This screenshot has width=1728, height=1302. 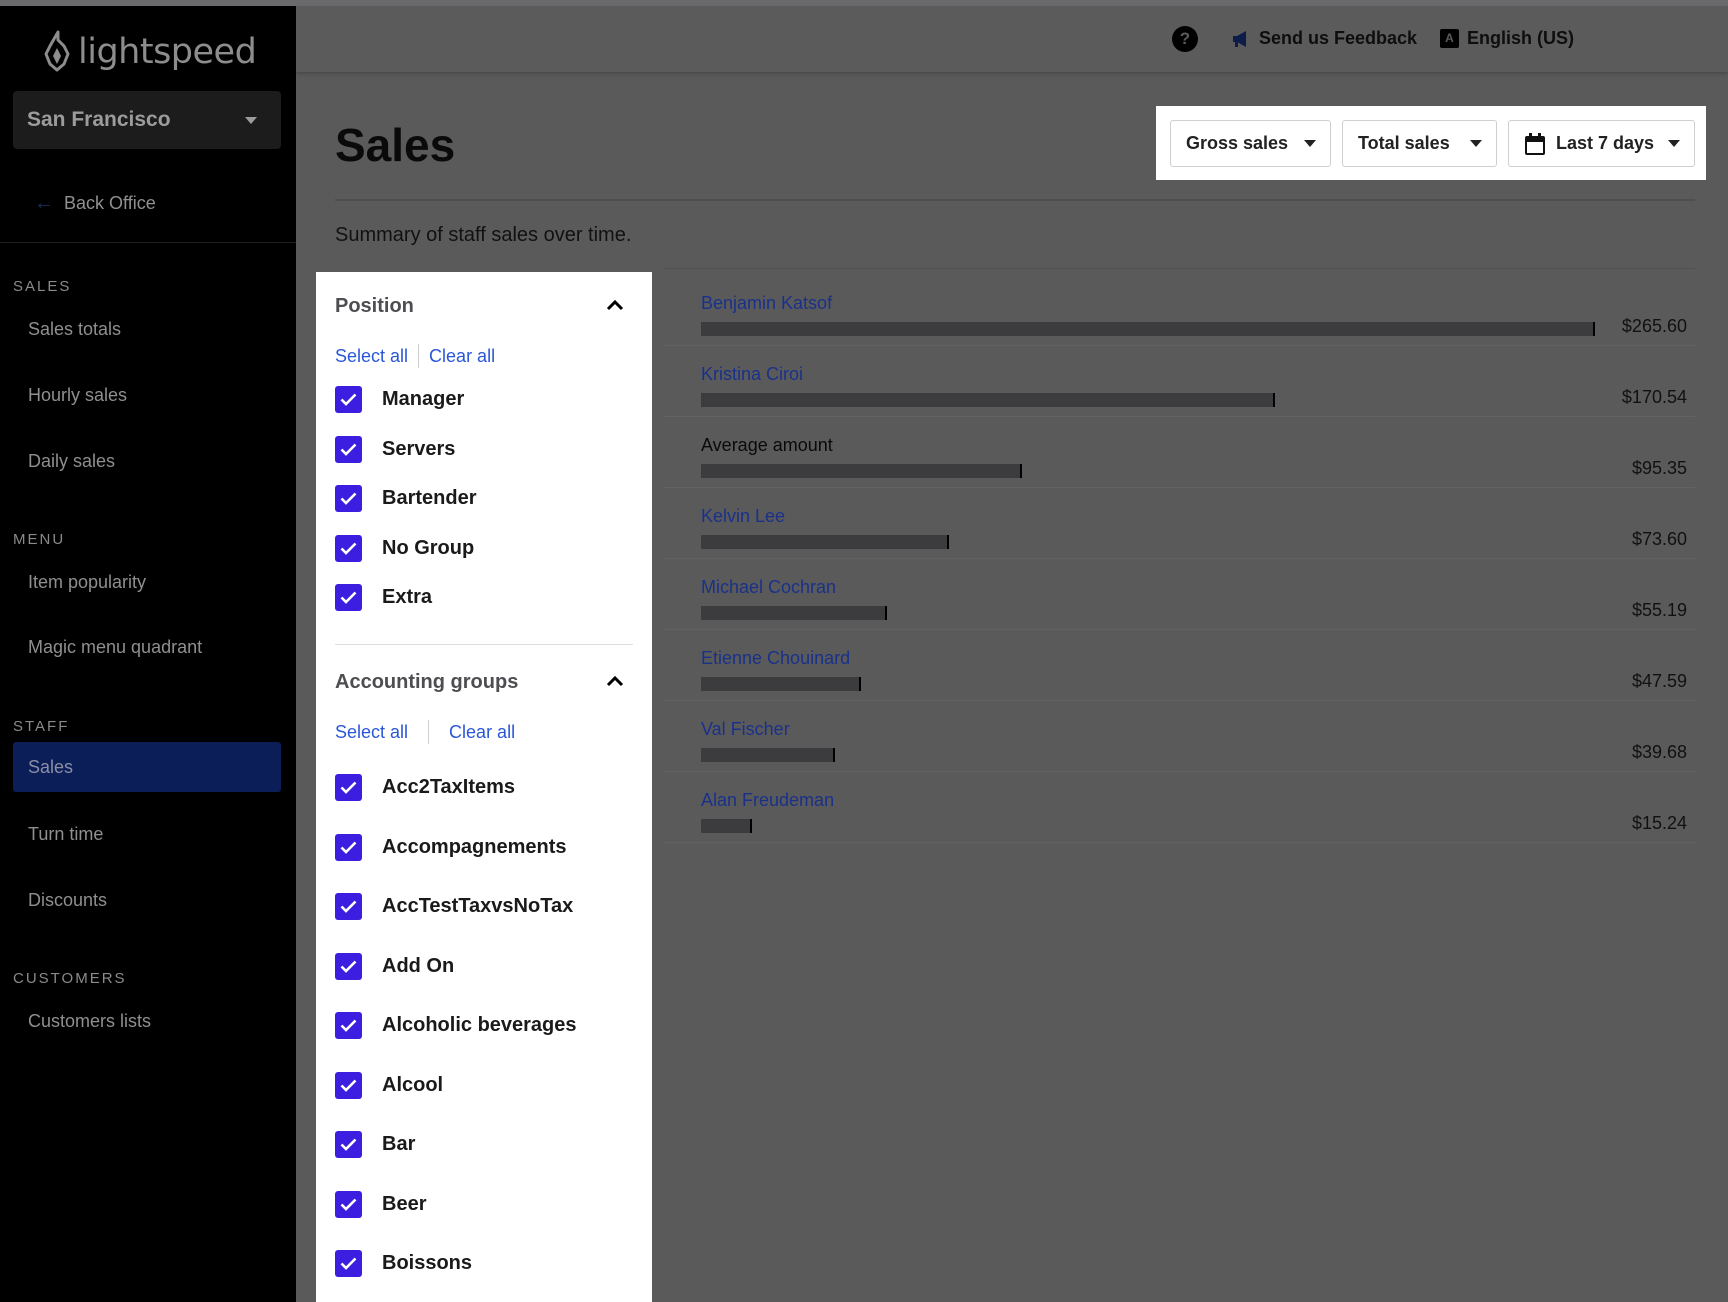 I want to click on measure-dropdown-label: Total sales, so click(x=1404, y=143).